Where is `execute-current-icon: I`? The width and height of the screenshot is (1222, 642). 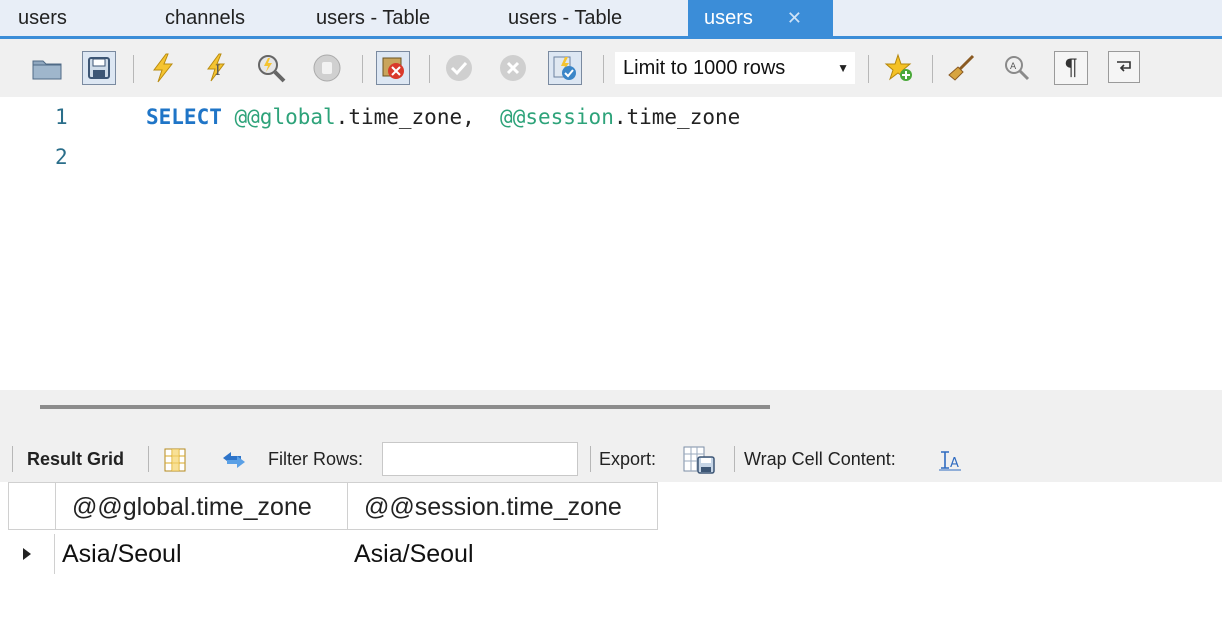 execute-current-icon: I is located at coordinates (217, 68).